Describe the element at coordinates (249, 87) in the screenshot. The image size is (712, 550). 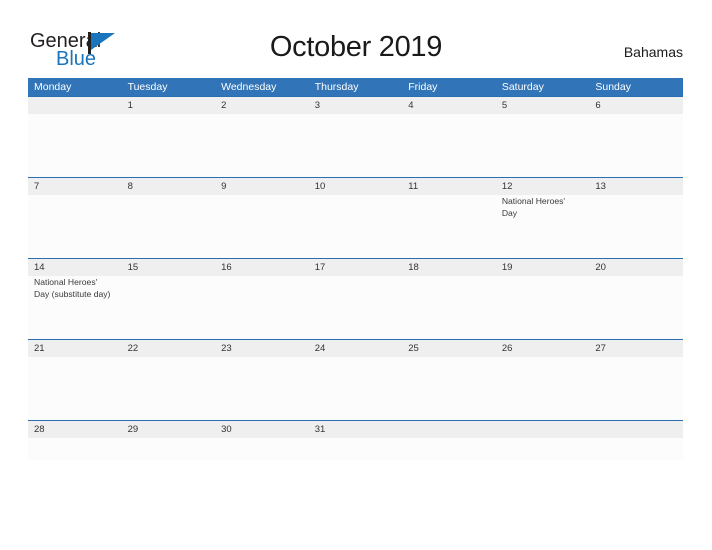
I see `weekday-header-wednesday: Wednesday` at that location.